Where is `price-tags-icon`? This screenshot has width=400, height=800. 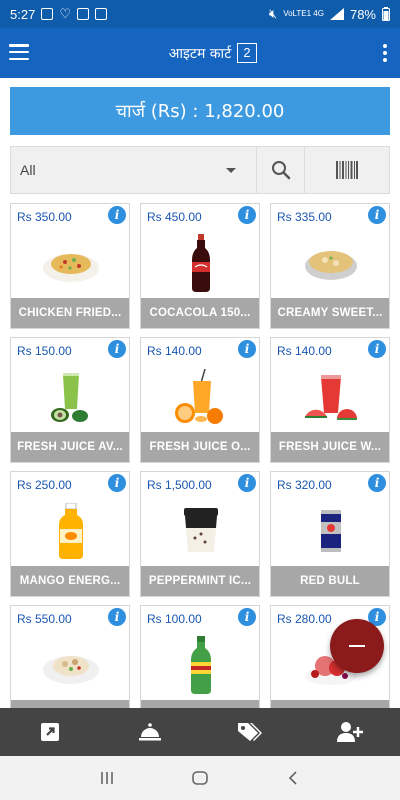
price-tags-icon is located at coordinates (250, 732).